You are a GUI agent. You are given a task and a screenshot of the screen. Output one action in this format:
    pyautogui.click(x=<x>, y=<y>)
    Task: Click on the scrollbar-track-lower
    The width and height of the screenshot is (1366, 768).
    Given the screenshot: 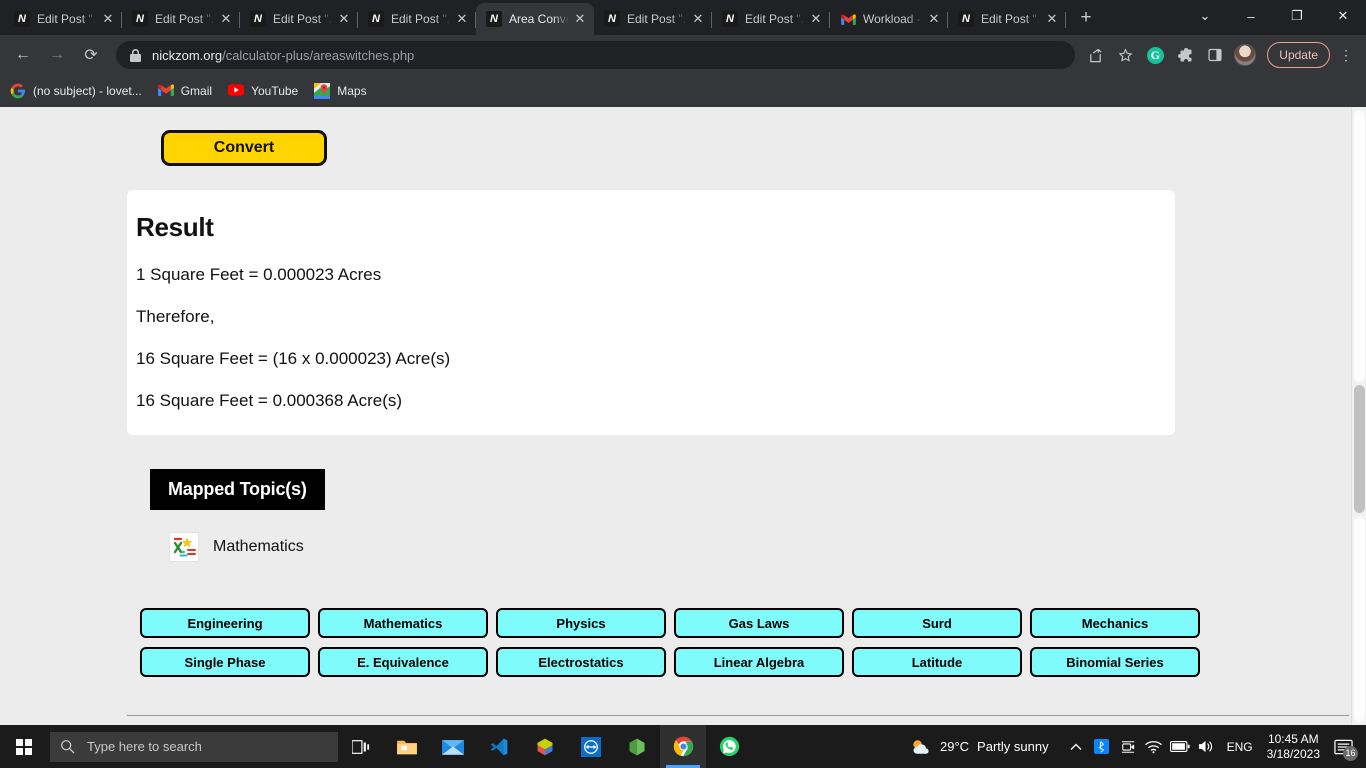 What is the action you would take?
    pyautogui.click(x=1359, y=619)
    